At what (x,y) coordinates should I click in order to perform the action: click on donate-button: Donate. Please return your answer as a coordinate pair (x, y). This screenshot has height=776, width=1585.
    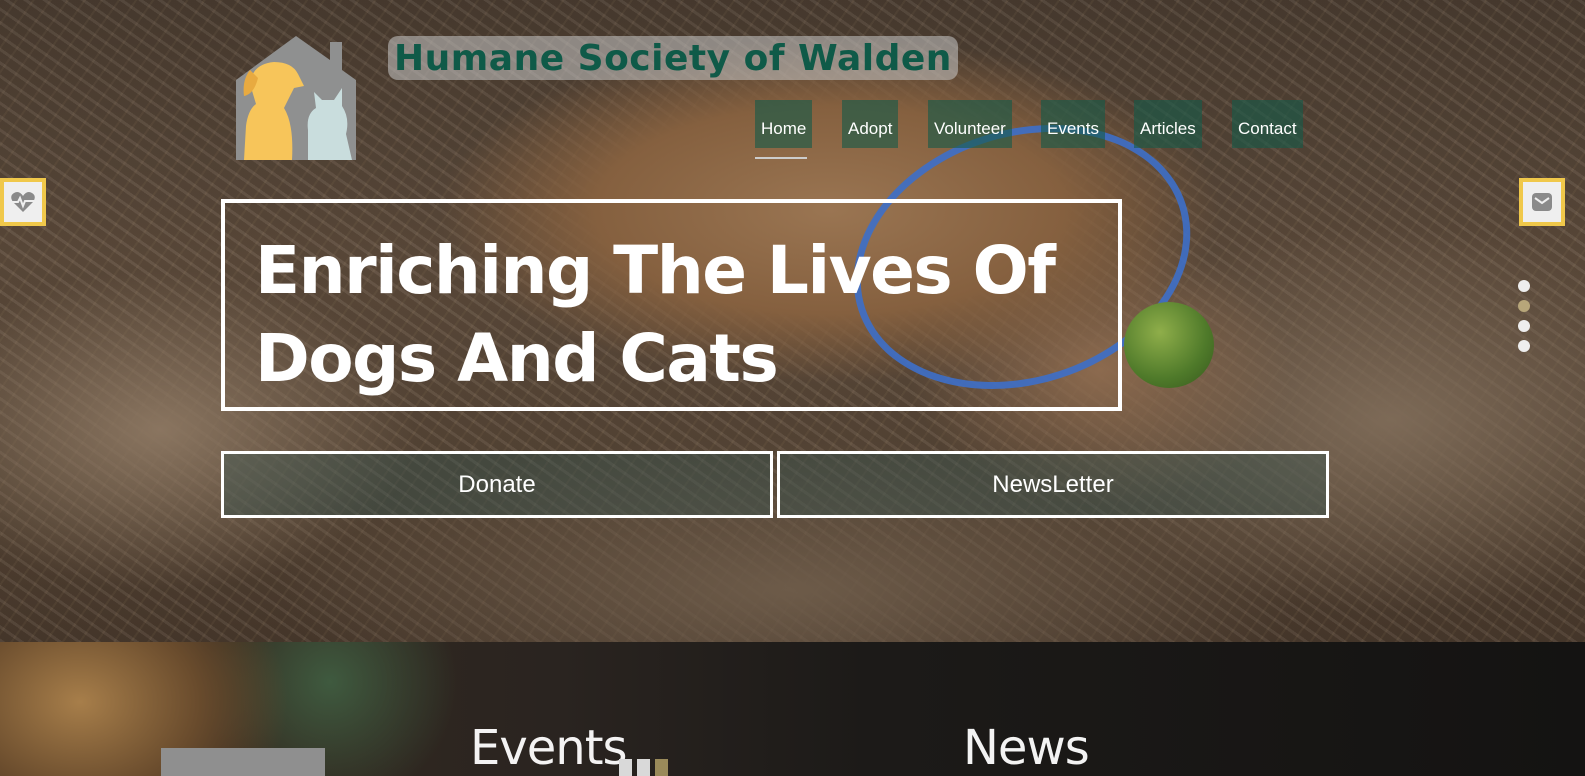
    Looking at the image, I should click on (497, 484).